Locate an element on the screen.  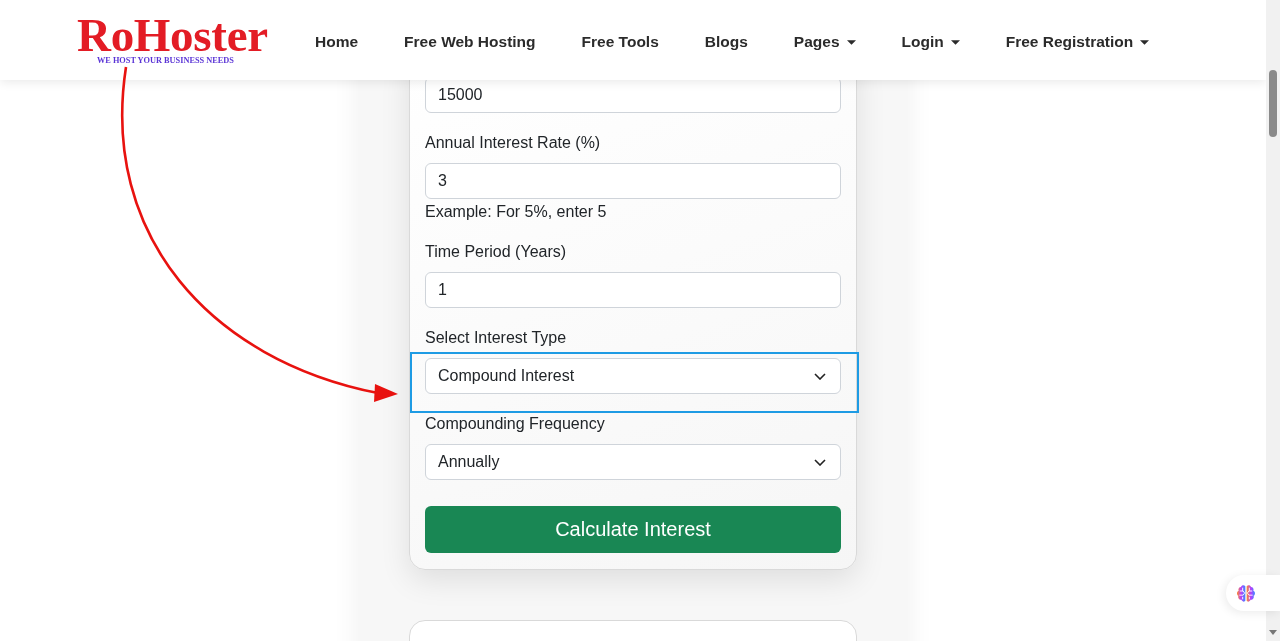
nav-link: Blogs is located at coordinates (726, 42).